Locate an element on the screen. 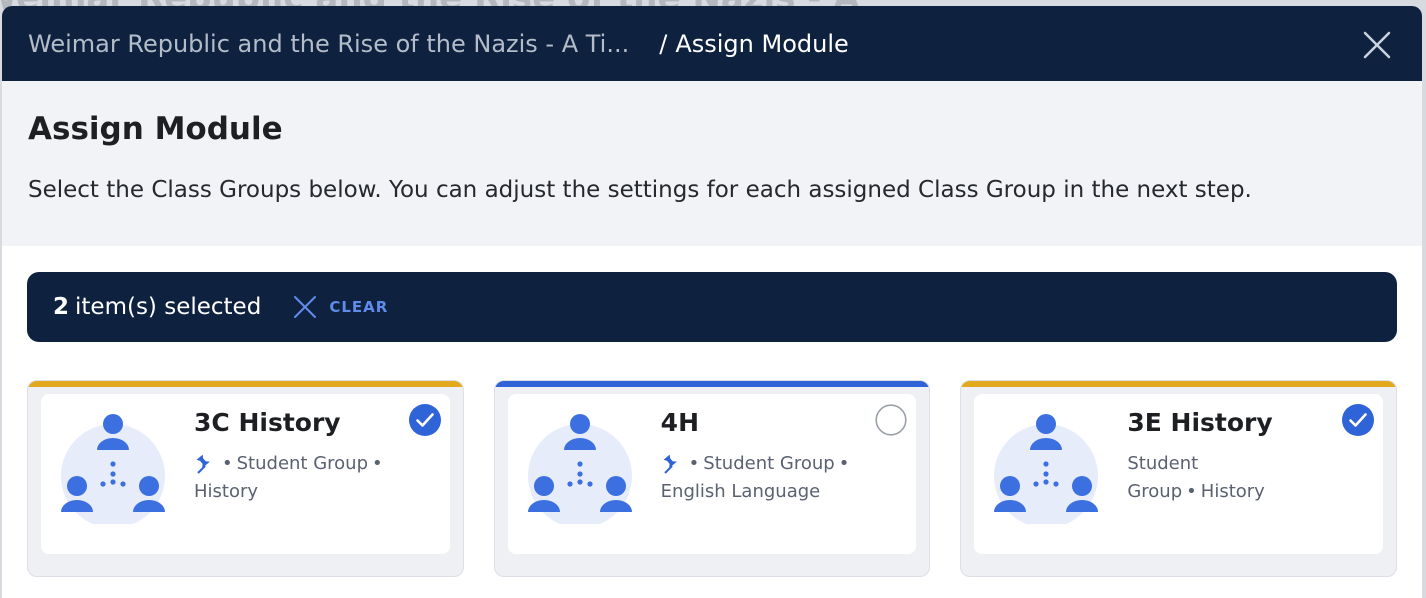  selected-count: 2 is located at coordinates (61, 307).